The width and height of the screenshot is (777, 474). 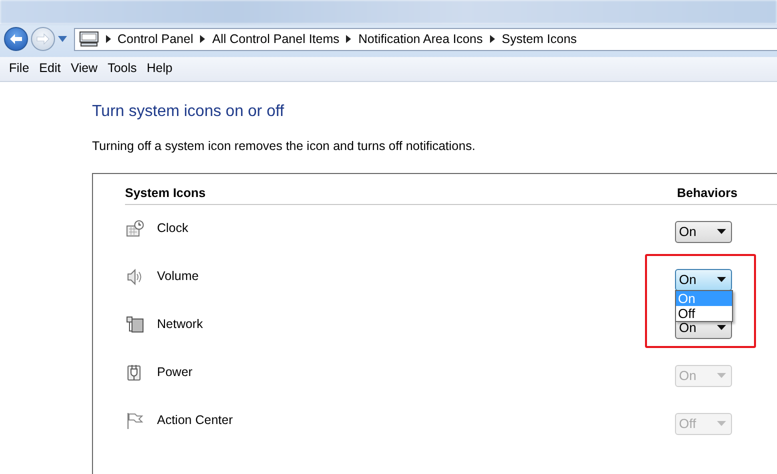 I want to click on icon-name: Clock, so click(x=173, y=228).